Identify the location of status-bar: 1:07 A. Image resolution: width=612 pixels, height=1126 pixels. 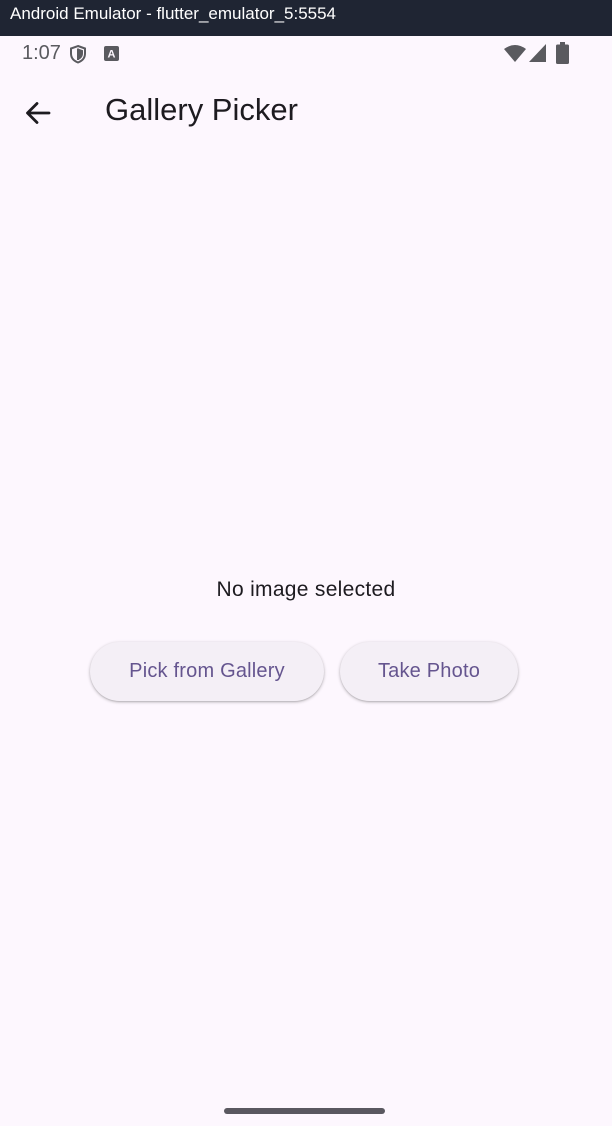
(306, 54).